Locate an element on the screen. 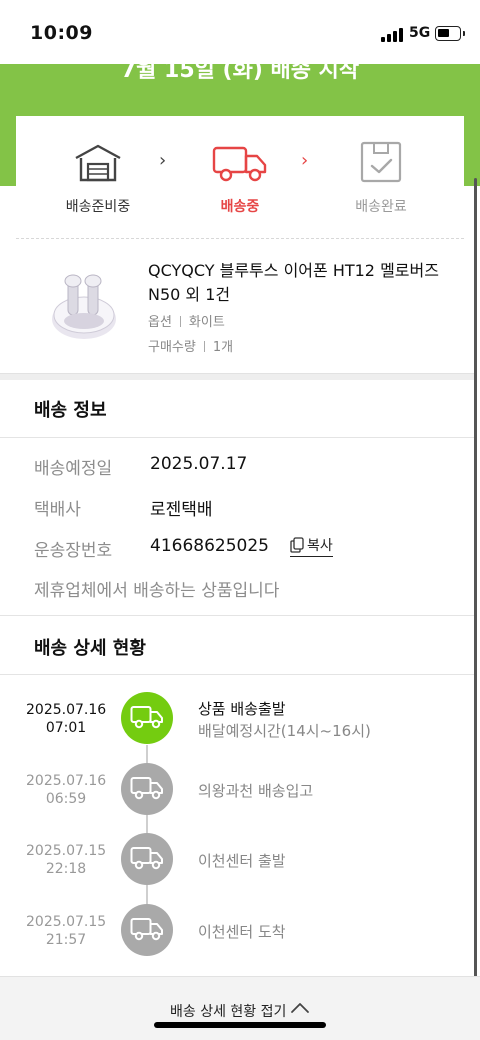 This screenshot has width=480, height=1040. product-option: 옵션 화이트 is located at coordinates (186, 320).